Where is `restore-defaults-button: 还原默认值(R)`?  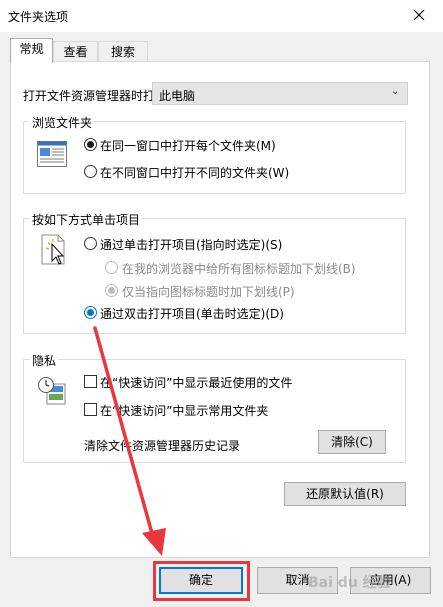
restore-defaults-button: 还原默认值(R) is located at coordinates (345, 494).